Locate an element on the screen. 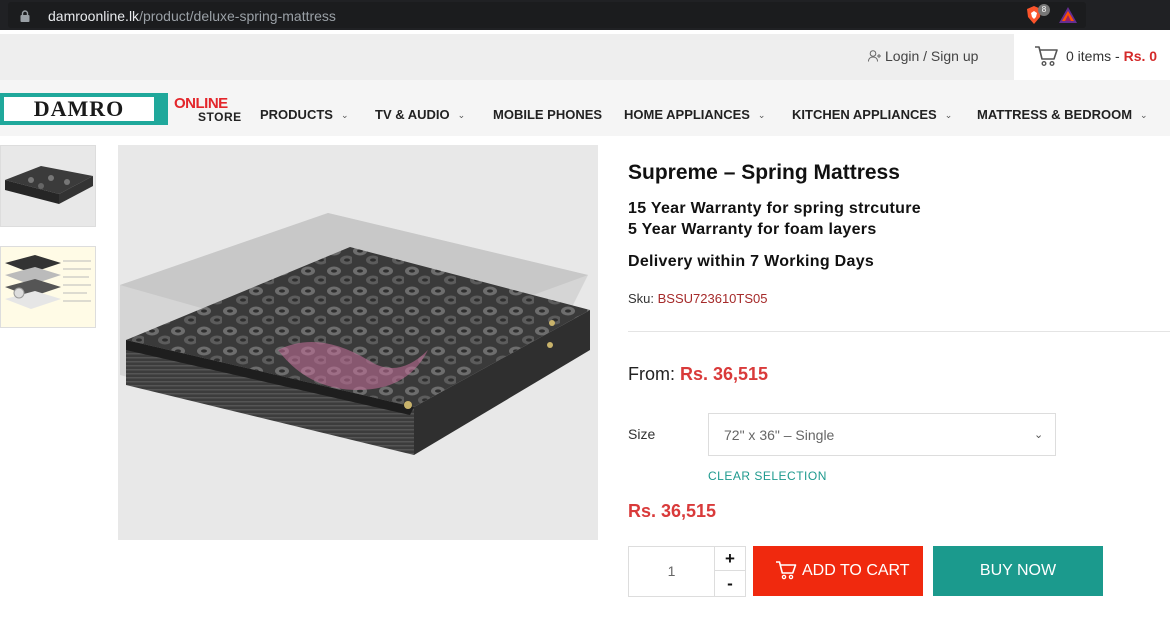 The image size is (1170, 628). nav-label: MOBILE PHONES is located at coordinates (548, 114).